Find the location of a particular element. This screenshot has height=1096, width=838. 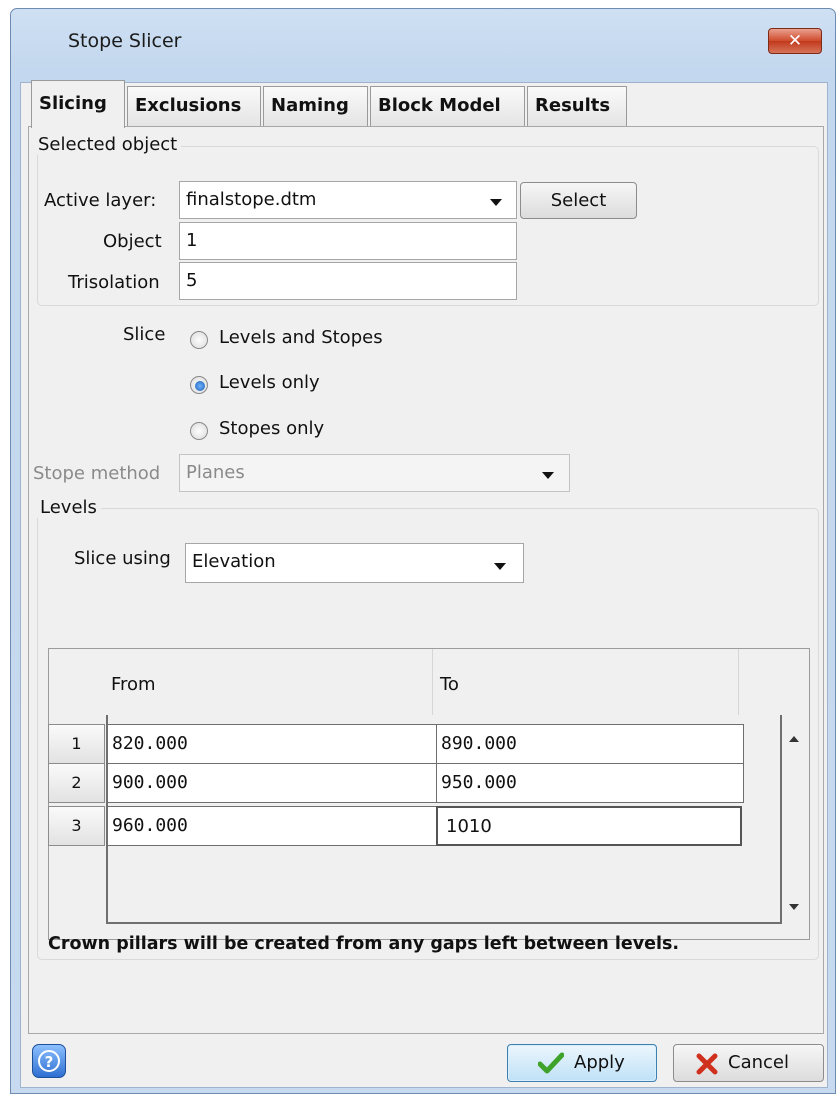

slice-label: Slice is located at coordinates (144, 334).